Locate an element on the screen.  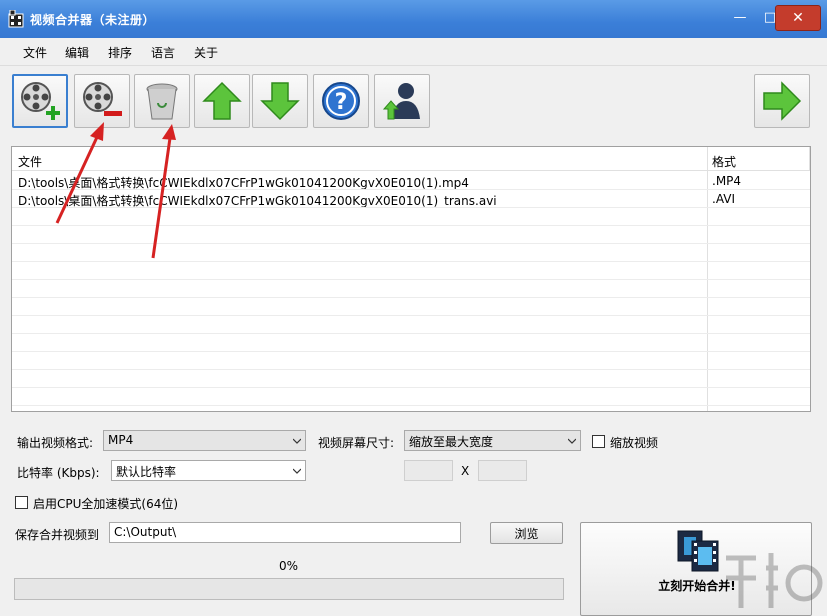
width-input is located at coordinates (428, 470).